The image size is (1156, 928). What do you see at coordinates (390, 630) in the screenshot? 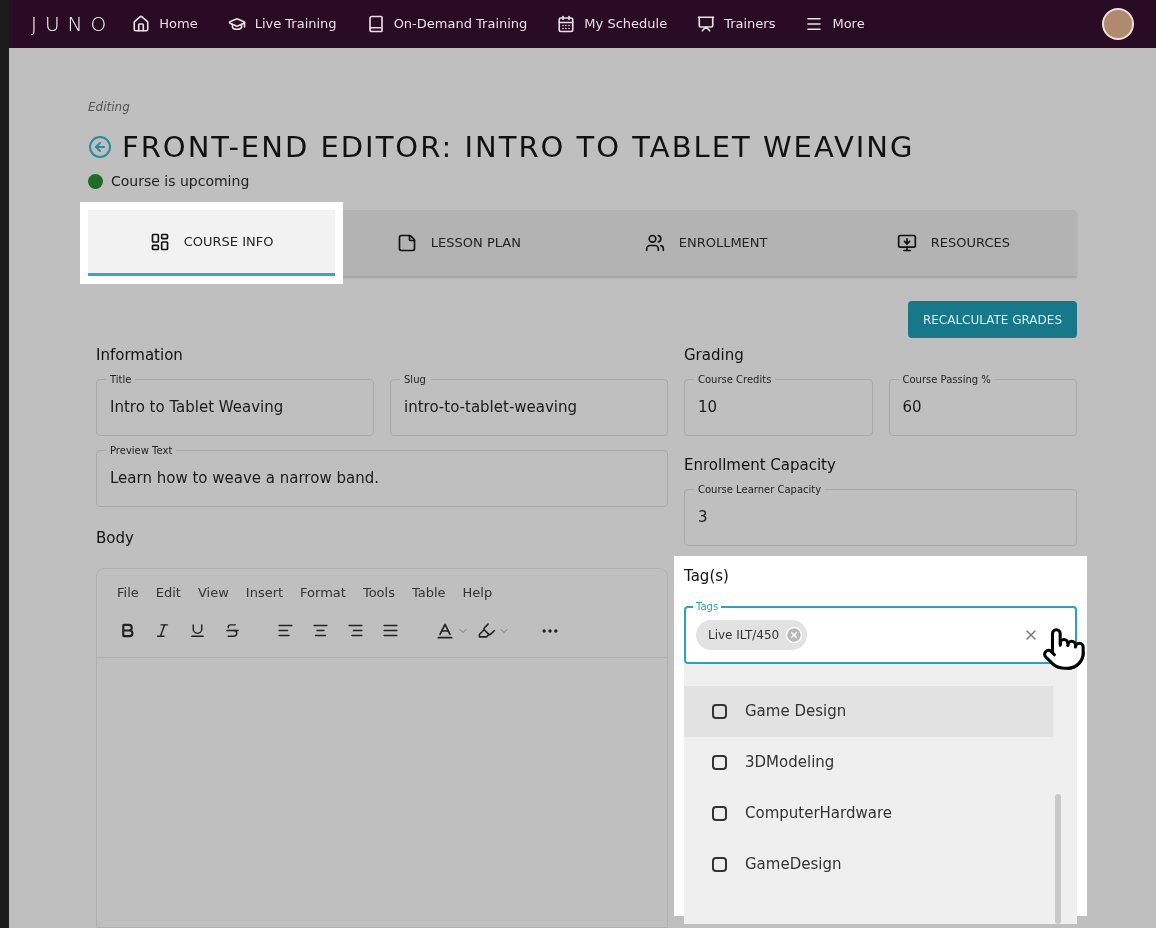
I see `align-justify-icon` at bounding box center [390, 630].